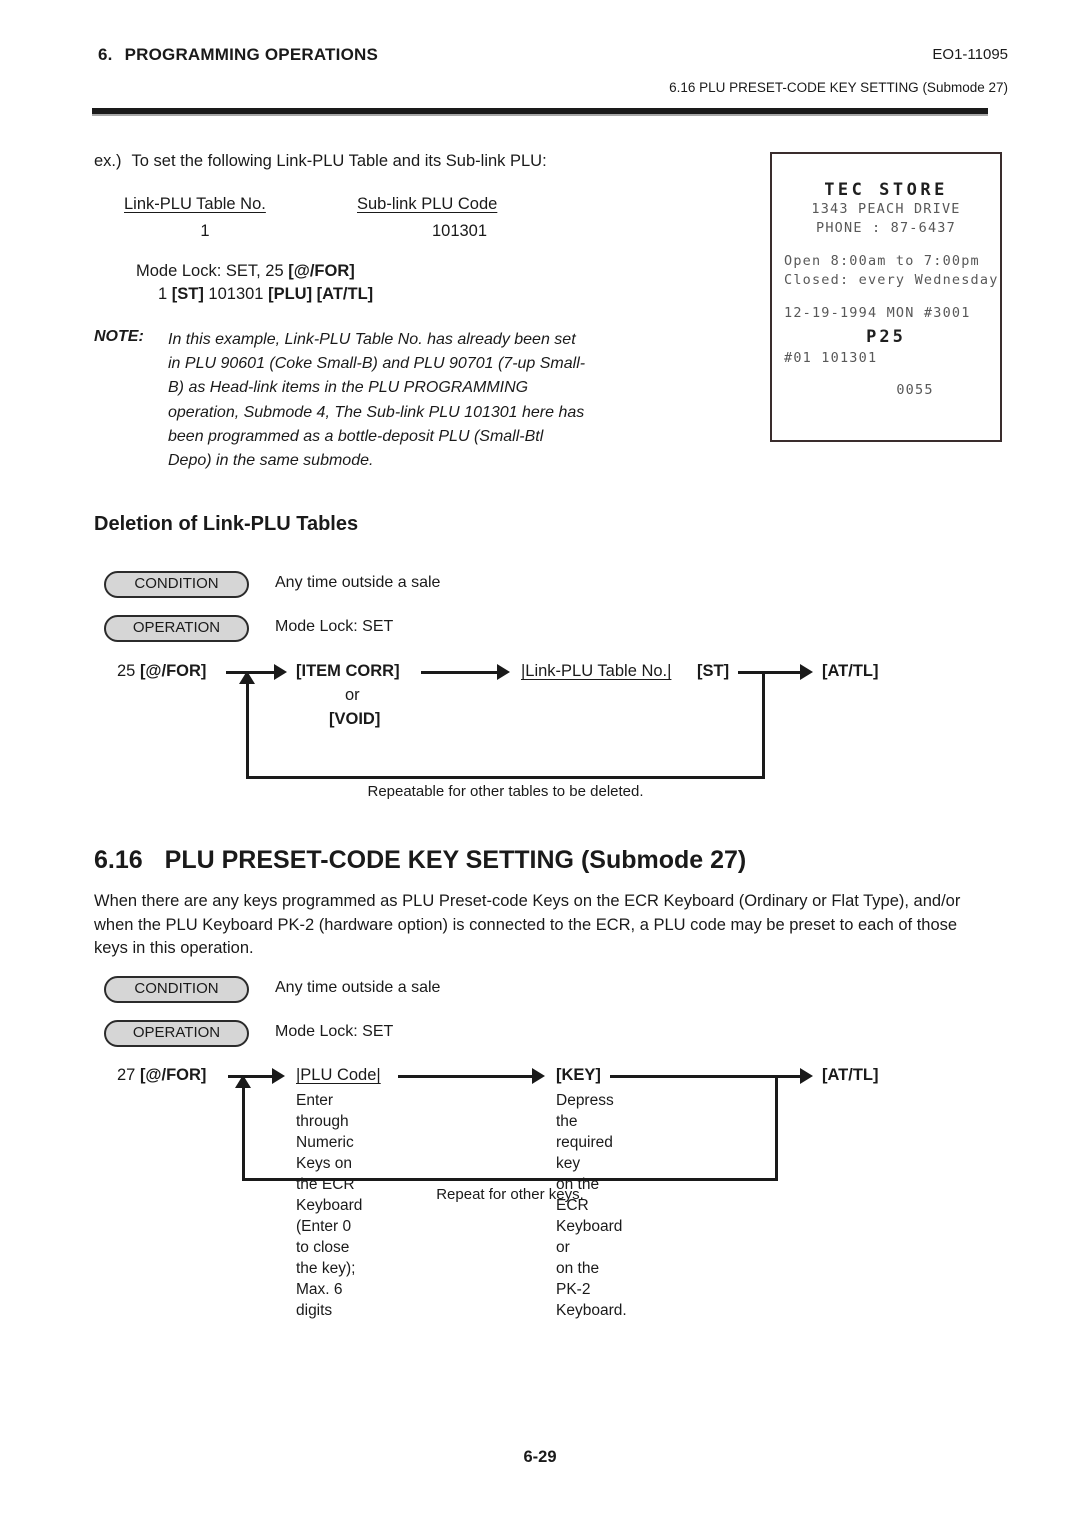 This screenshot has height=1528, width=1080. I want to click on flow1-start-key: [@/FOR], so click(173, 671).